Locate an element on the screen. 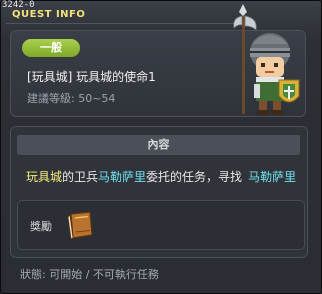 Image resolution: width=322 pixels, height=294 pixels. quest-recommended-level: 建議等級: 50~54 is located at coordinates (71, 98).